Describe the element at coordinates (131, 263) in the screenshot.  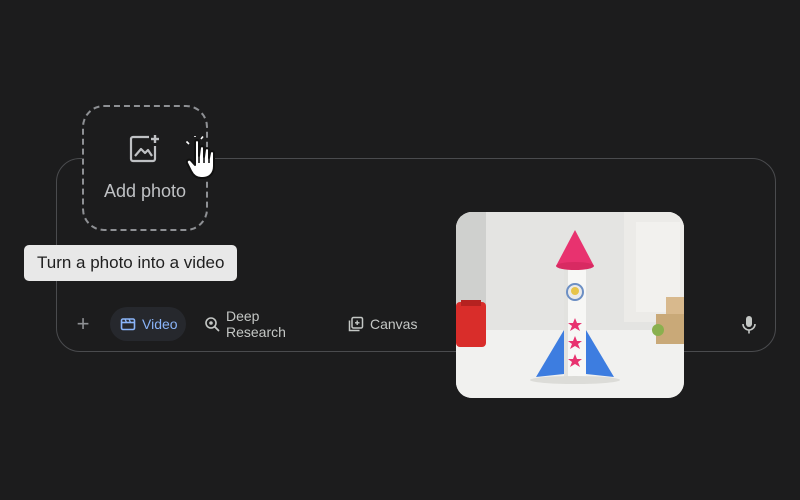
I see `tooltip: Turn a photo into a video` at that location.